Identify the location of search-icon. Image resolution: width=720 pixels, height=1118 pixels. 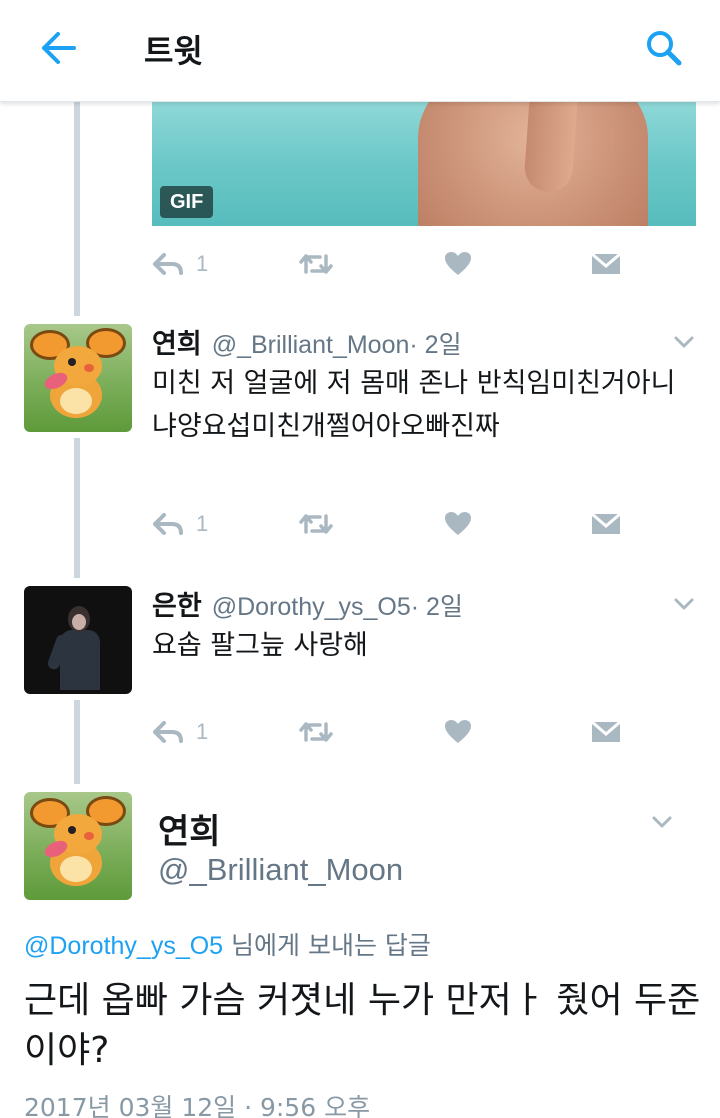
(664, 48).